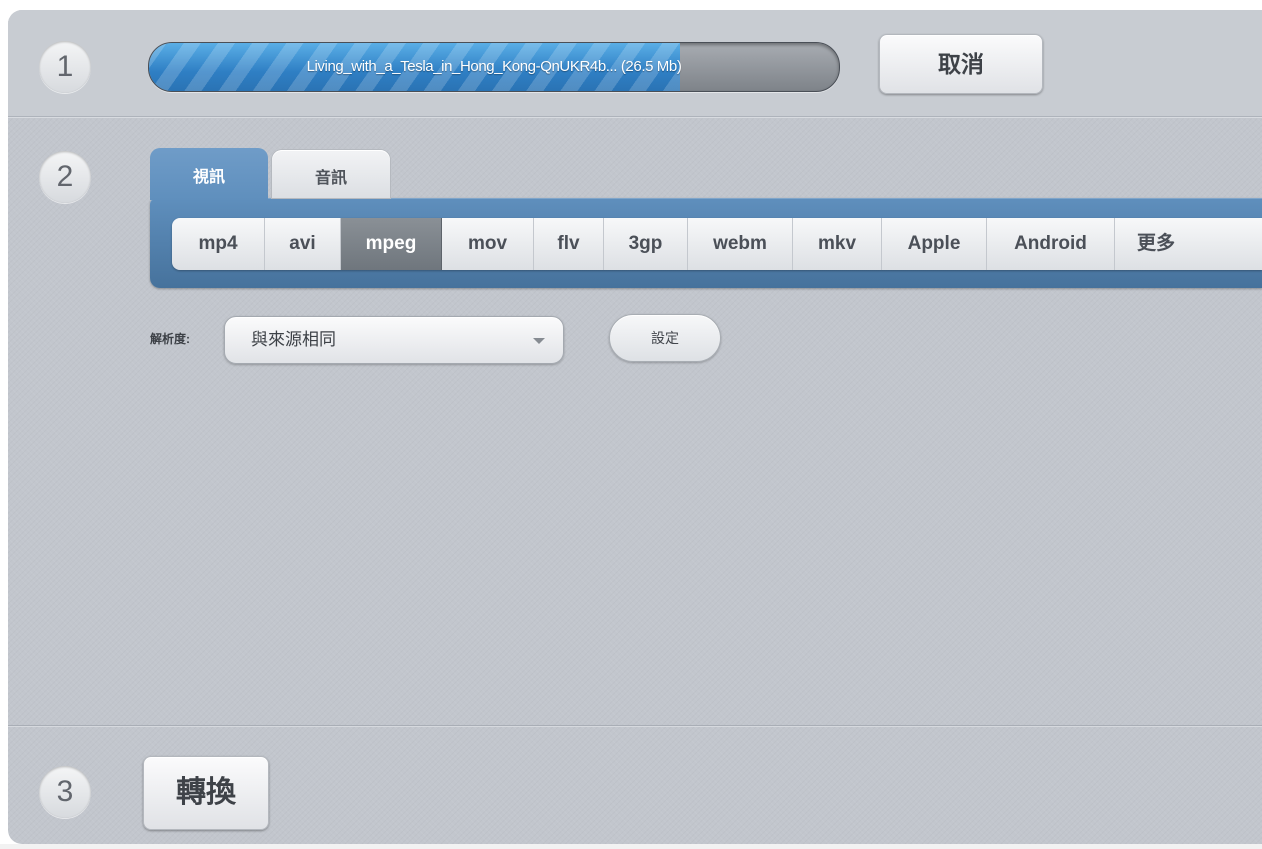 The height and width of the screenshot is (849, 1262). I want to click on format-3gp: 3gp, so click(646, 244).